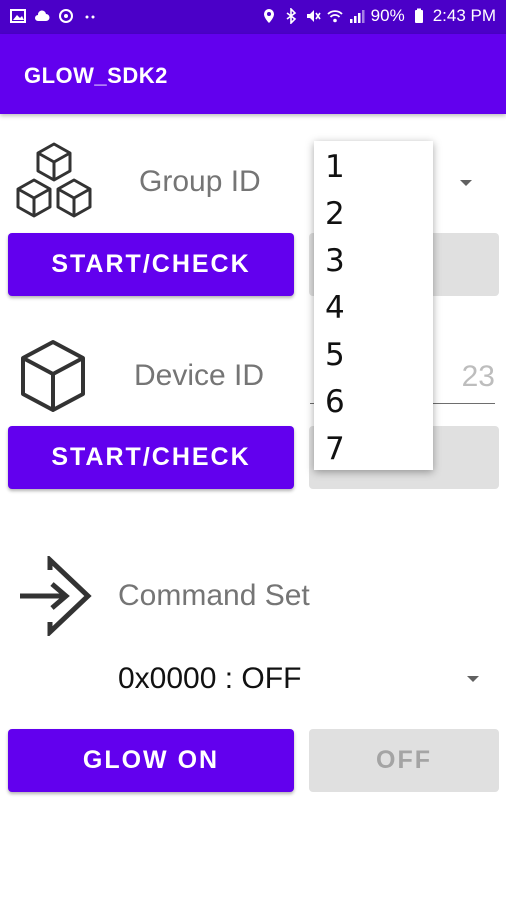  I want to click on battery-percent: 90%, so click(387, 15).